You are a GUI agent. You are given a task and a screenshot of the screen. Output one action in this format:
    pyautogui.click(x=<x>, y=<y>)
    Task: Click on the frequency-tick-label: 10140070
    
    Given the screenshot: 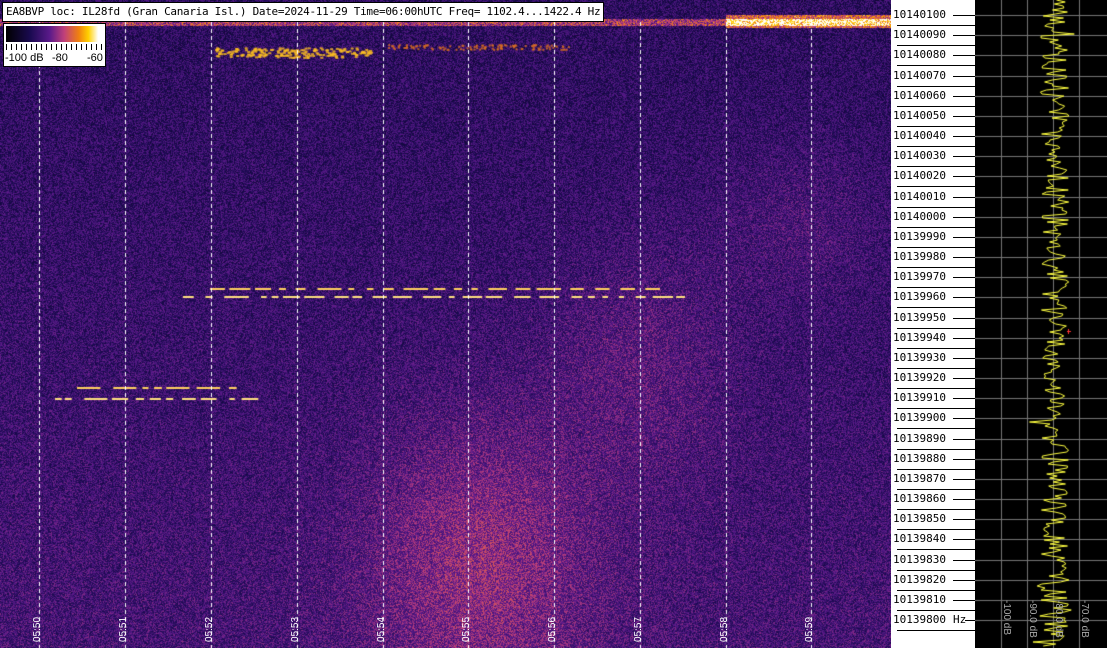 What is the action you would take?
    pyautogui.click(x=919, y=75)
    